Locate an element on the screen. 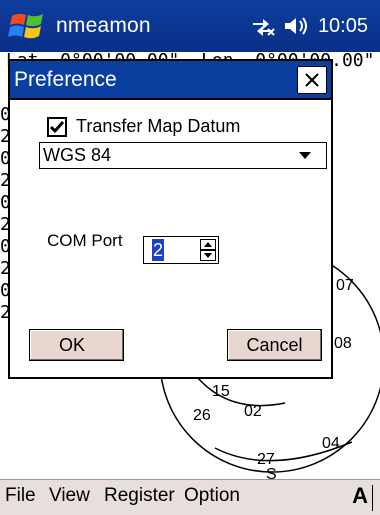 The image size is (380, 515). close-button is located at coordinates (312, 80).